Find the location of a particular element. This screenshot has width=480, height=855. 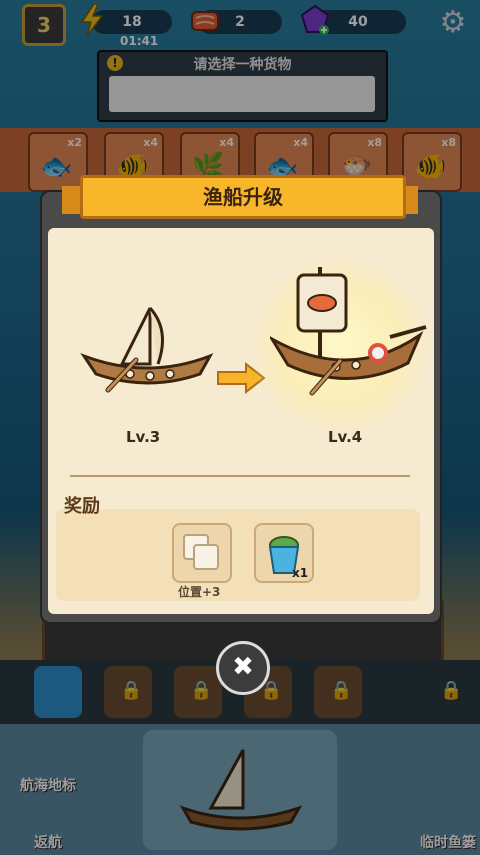

slot-squares-icon is located at coordinates (201, 552).